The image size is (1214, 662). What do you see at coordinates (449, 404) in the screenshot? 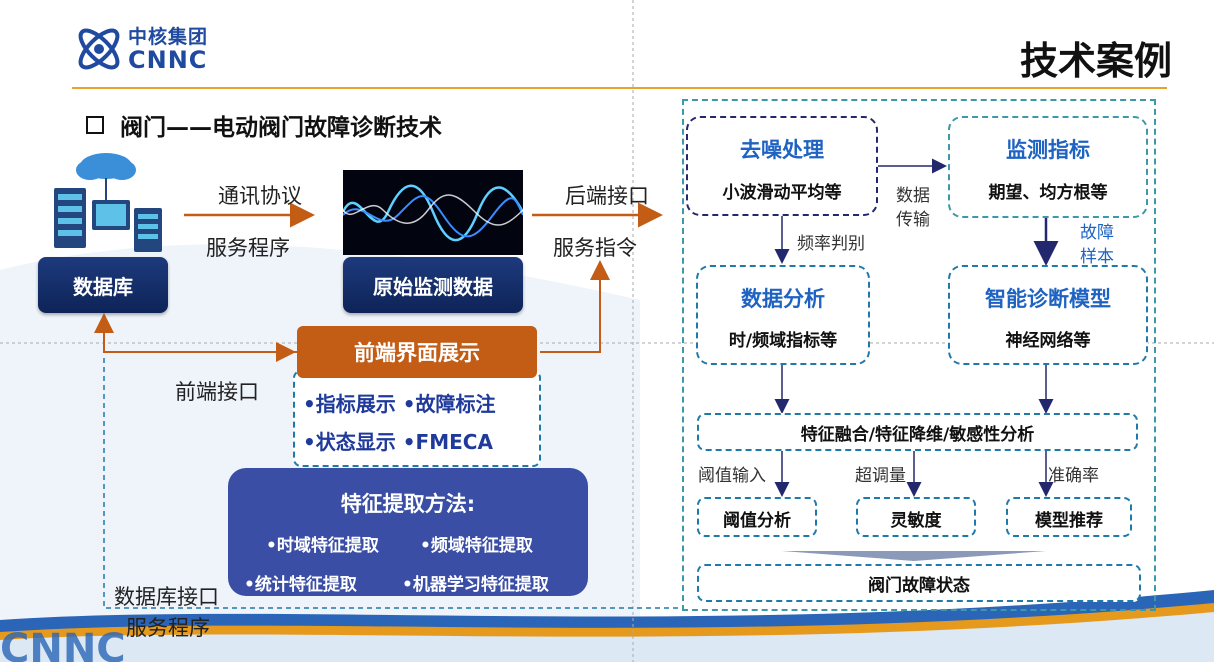
I see `display-item-fault: •故障标注` at bounding box center [449, 404].